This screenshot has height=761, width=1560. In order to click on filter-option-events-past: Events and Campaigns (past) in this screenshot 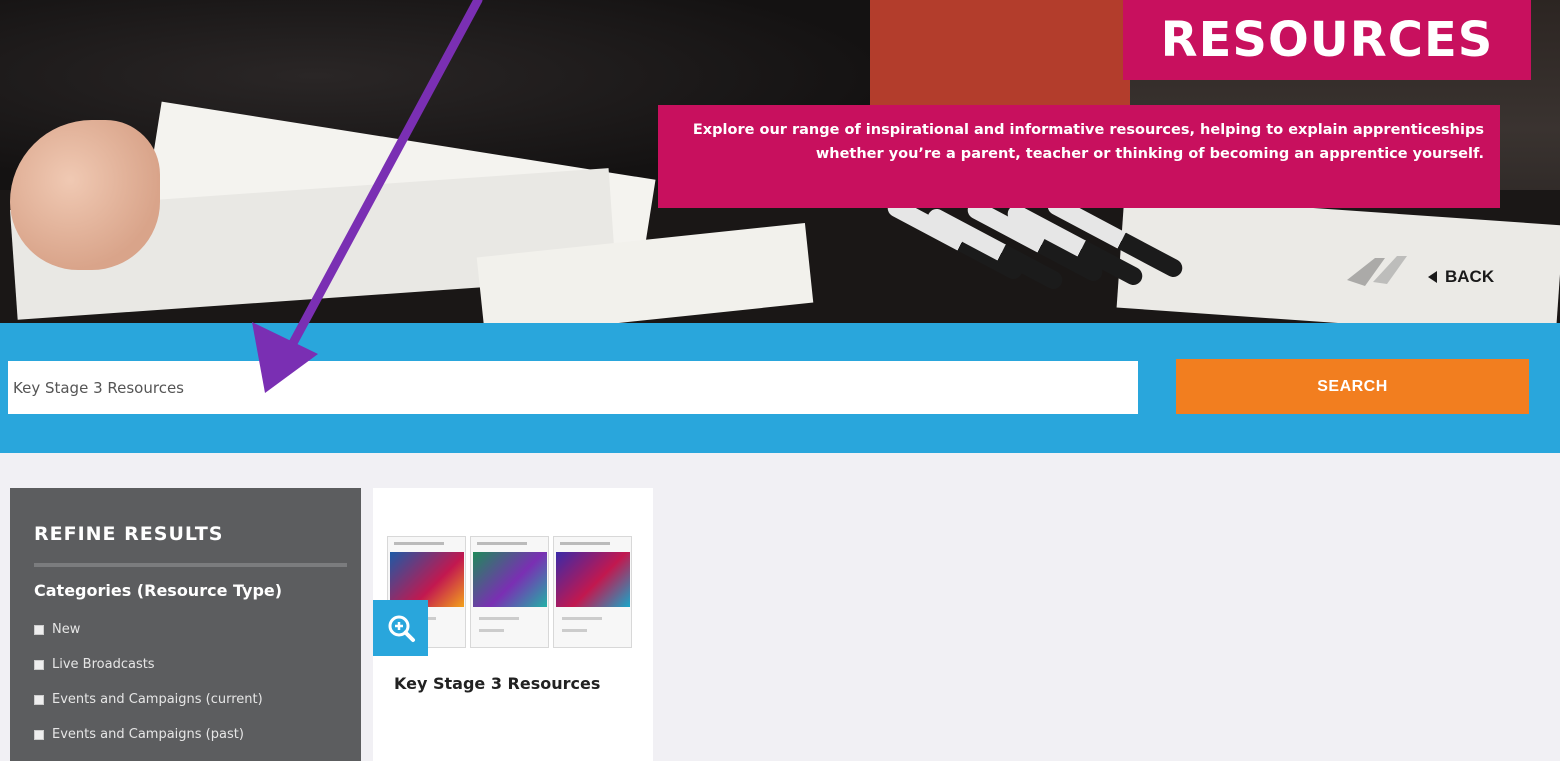, I will do `click(185, 734)`.